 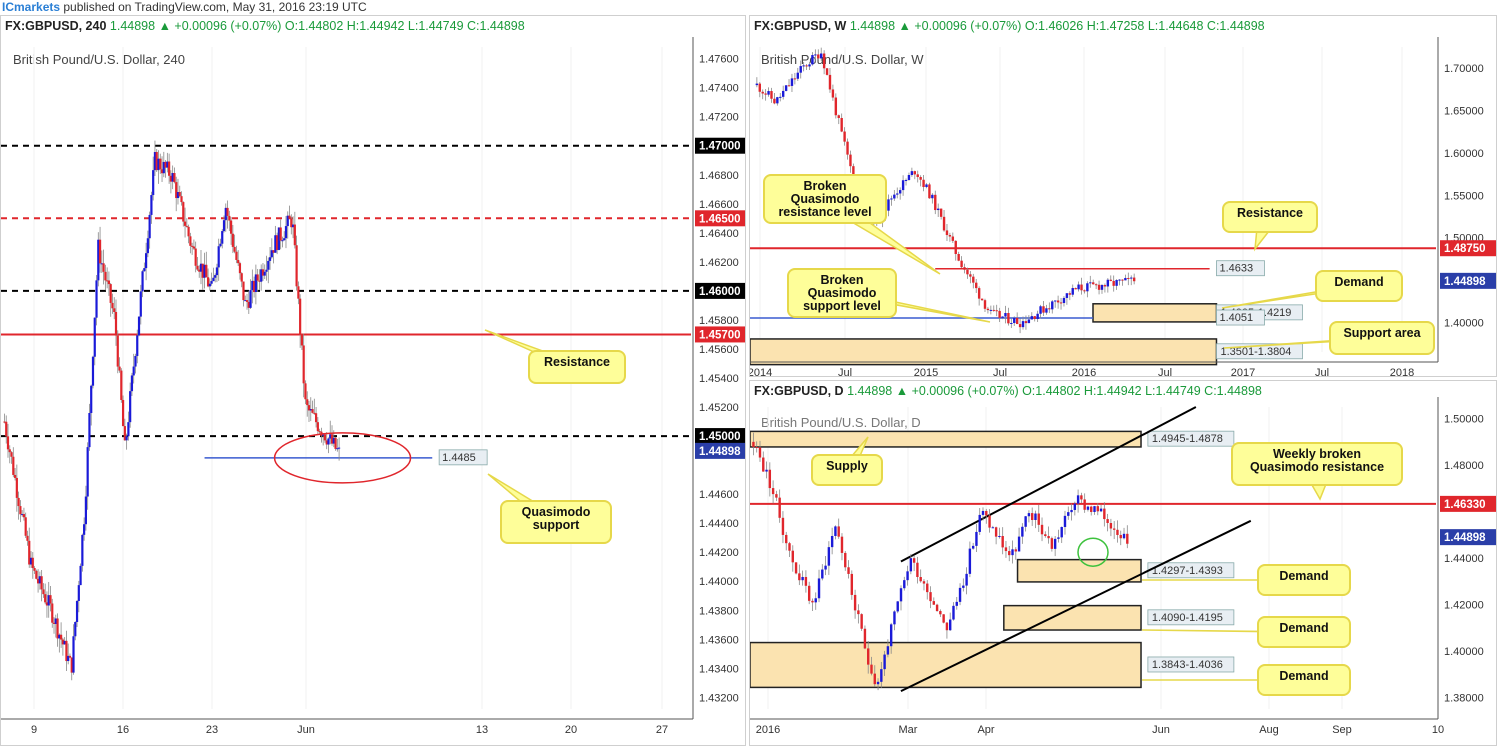 What do you see at coordinates (1165, 371) in the screenshot?
I see `x-tick-label: Jul` at bounding box center [1165, 371].